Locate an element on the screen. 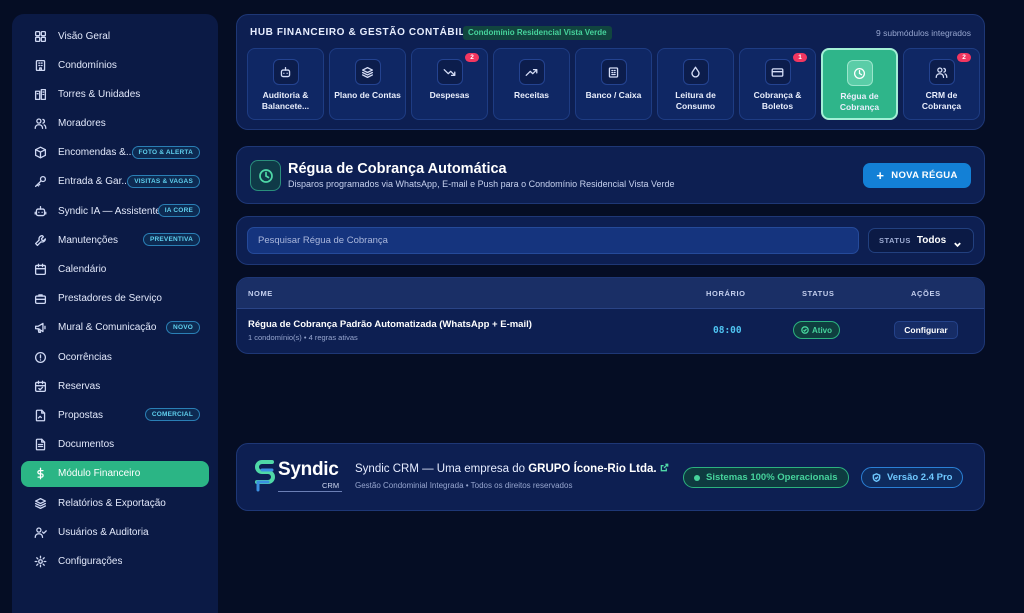  sidebar-item-label: Manutenções is located at coordinates (88, 240).